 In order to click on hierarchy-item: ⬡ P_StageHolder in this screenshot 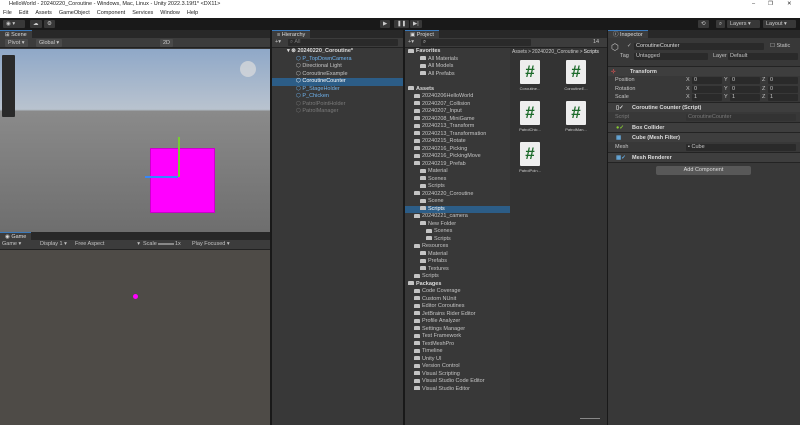, I will do `click(337, 90)`.